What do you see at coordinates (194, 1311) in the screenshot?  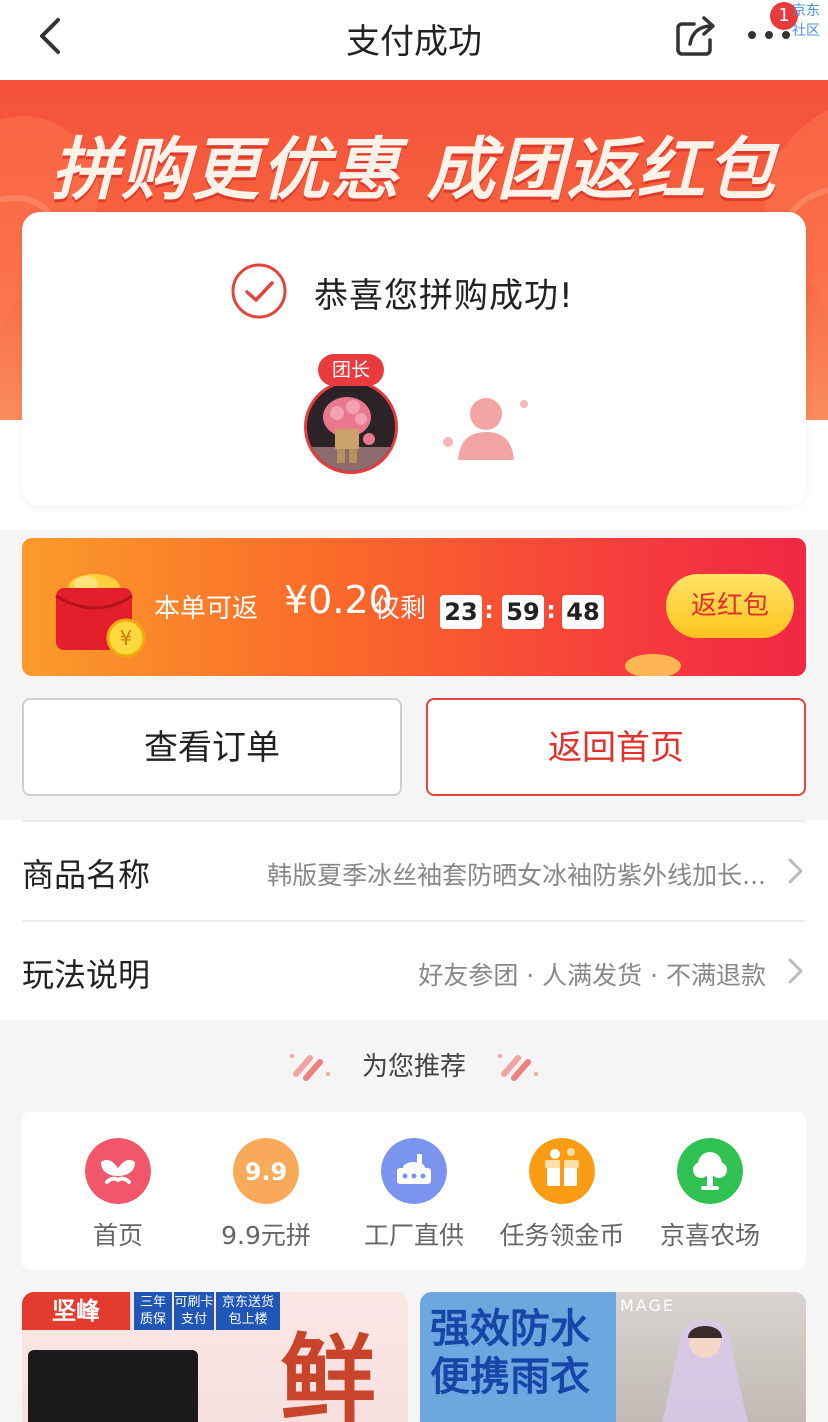 I see `product-tag: 可刷卡支付` at bounding box center [194, 1311].